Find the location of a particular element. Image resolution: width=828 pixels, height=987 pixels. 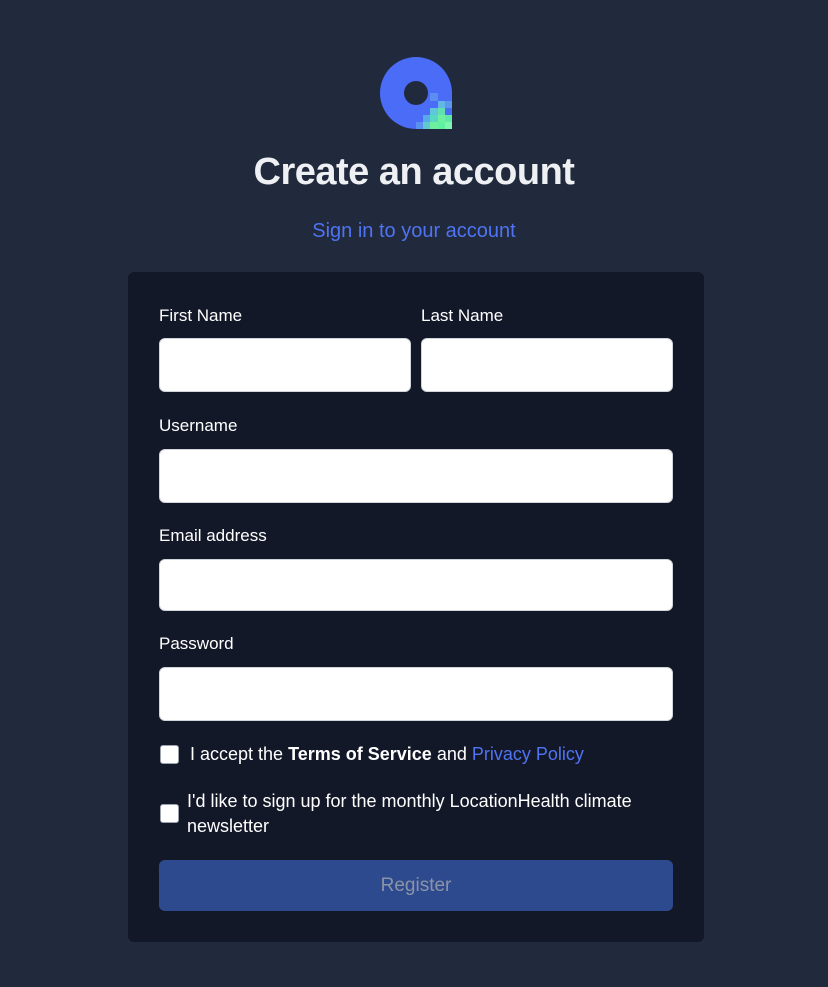

first-name-input is located at coordinates (285, 365).